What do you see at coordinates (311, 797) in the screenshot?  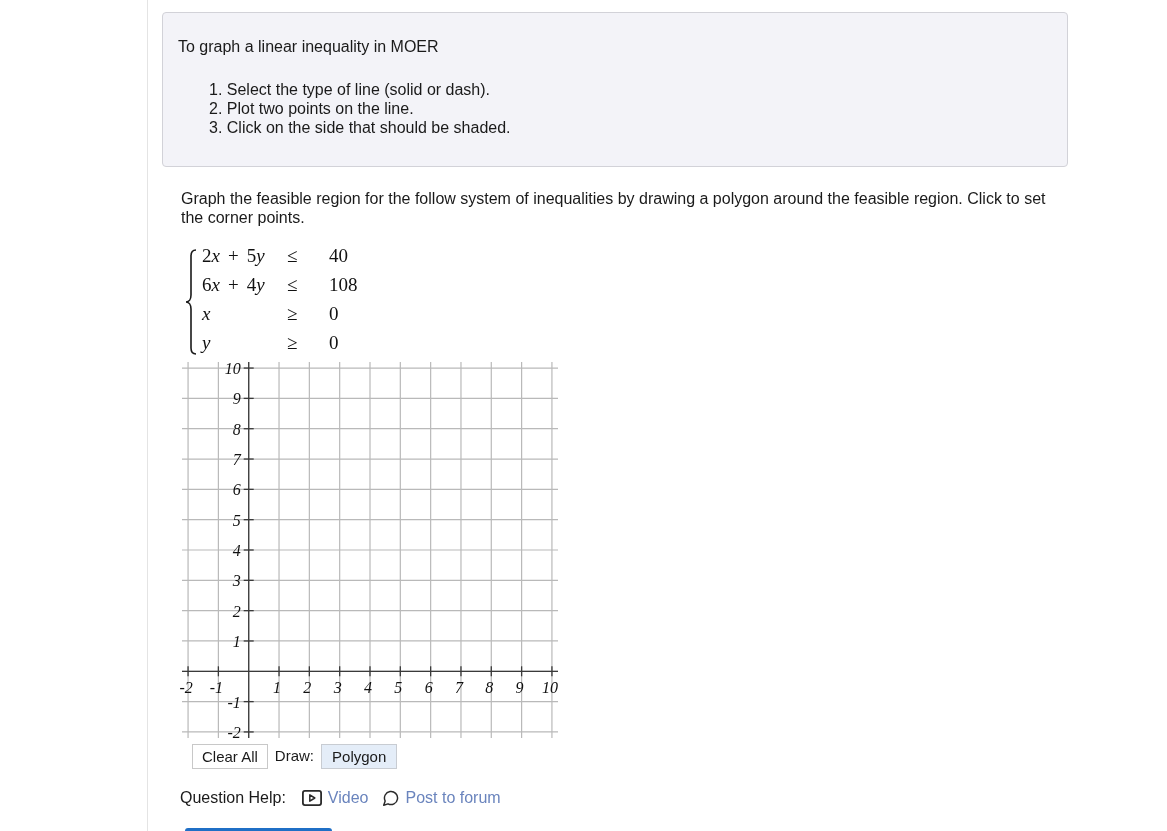 I see `play-icon` at bounding box center [311, 797].